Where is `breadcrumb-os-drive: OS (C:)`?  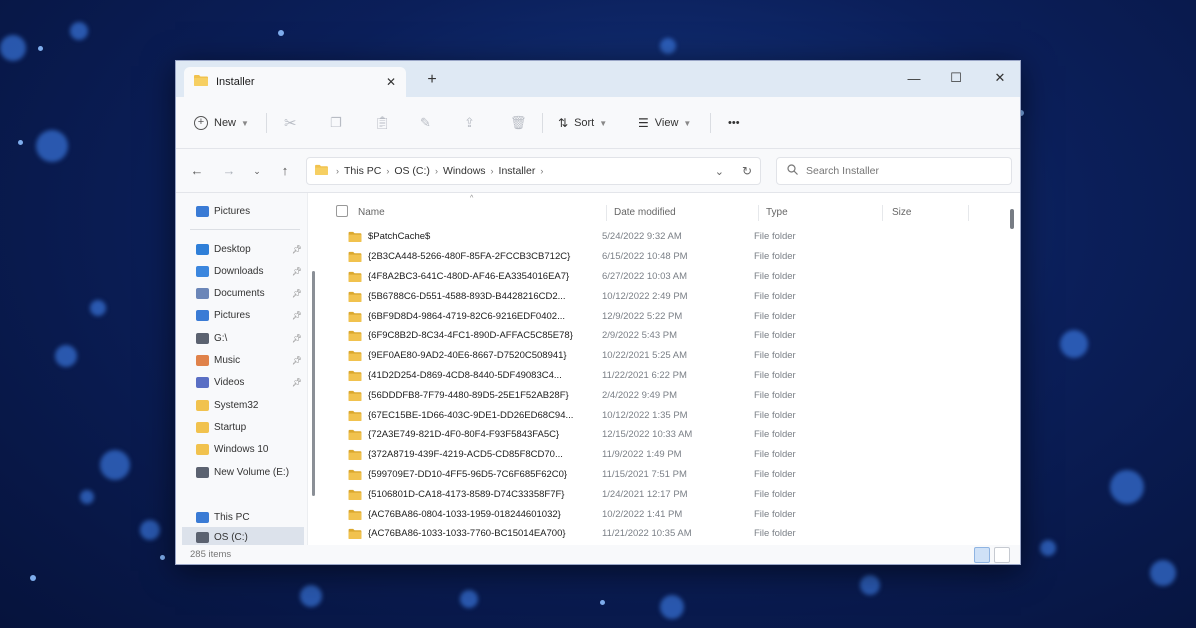 breadcrumb-os-drive: OS (C:) is located at coordinates (412, 171).